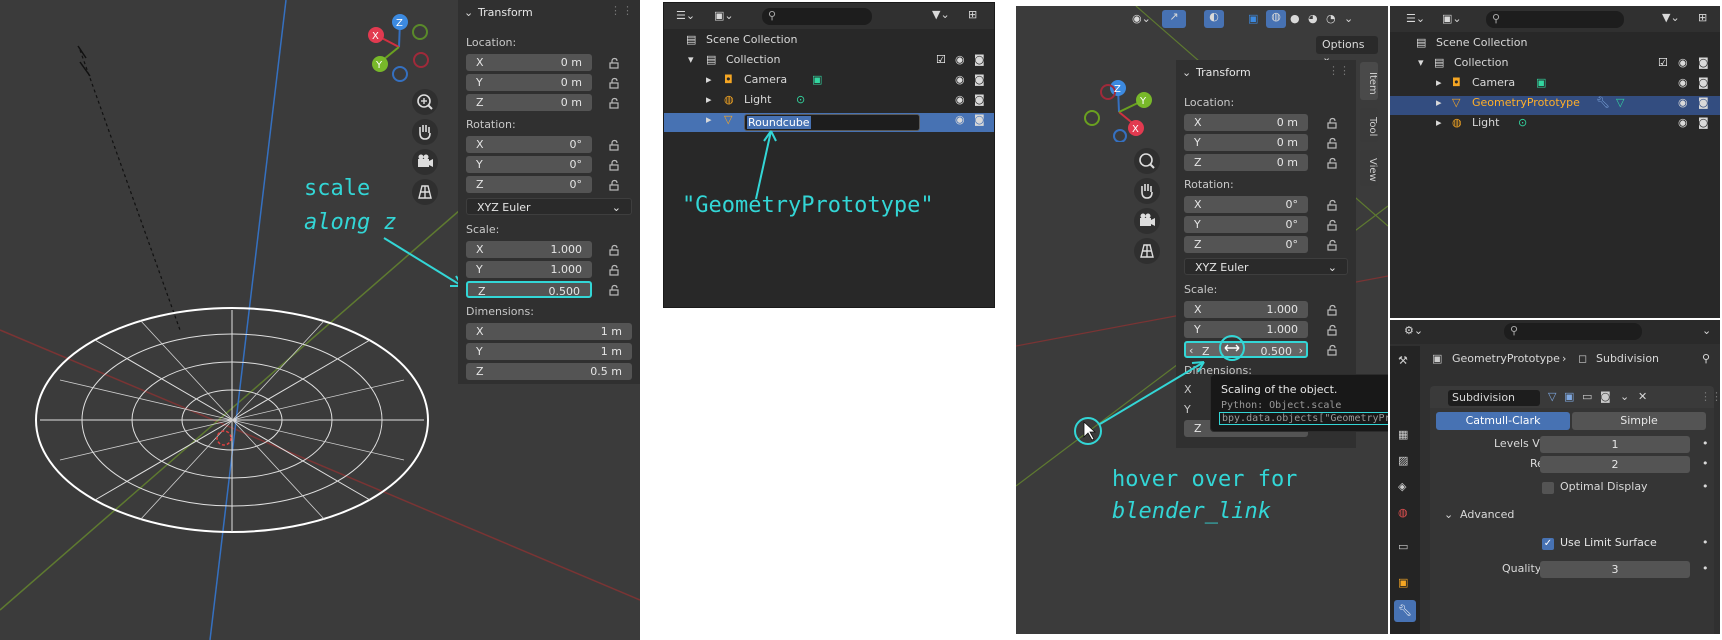 The image size is (1722, 640). What do you see at coordinates (425, 162) in the screenshot?
I see `camera-view-icon` at bounding box center [425, 162].